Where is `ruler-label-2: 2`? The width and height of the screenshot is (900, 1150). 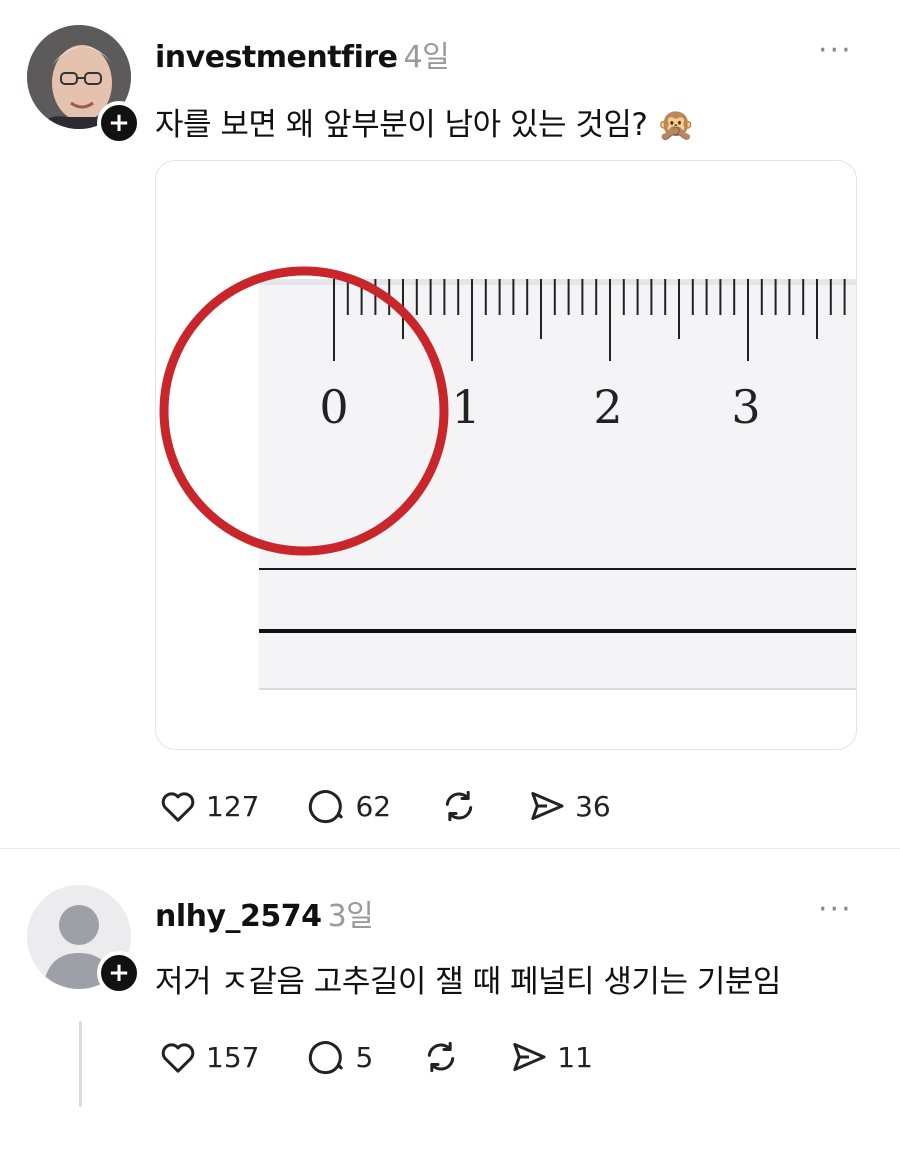 ruler-label-2: 2 is located at coordinates (607, 407).